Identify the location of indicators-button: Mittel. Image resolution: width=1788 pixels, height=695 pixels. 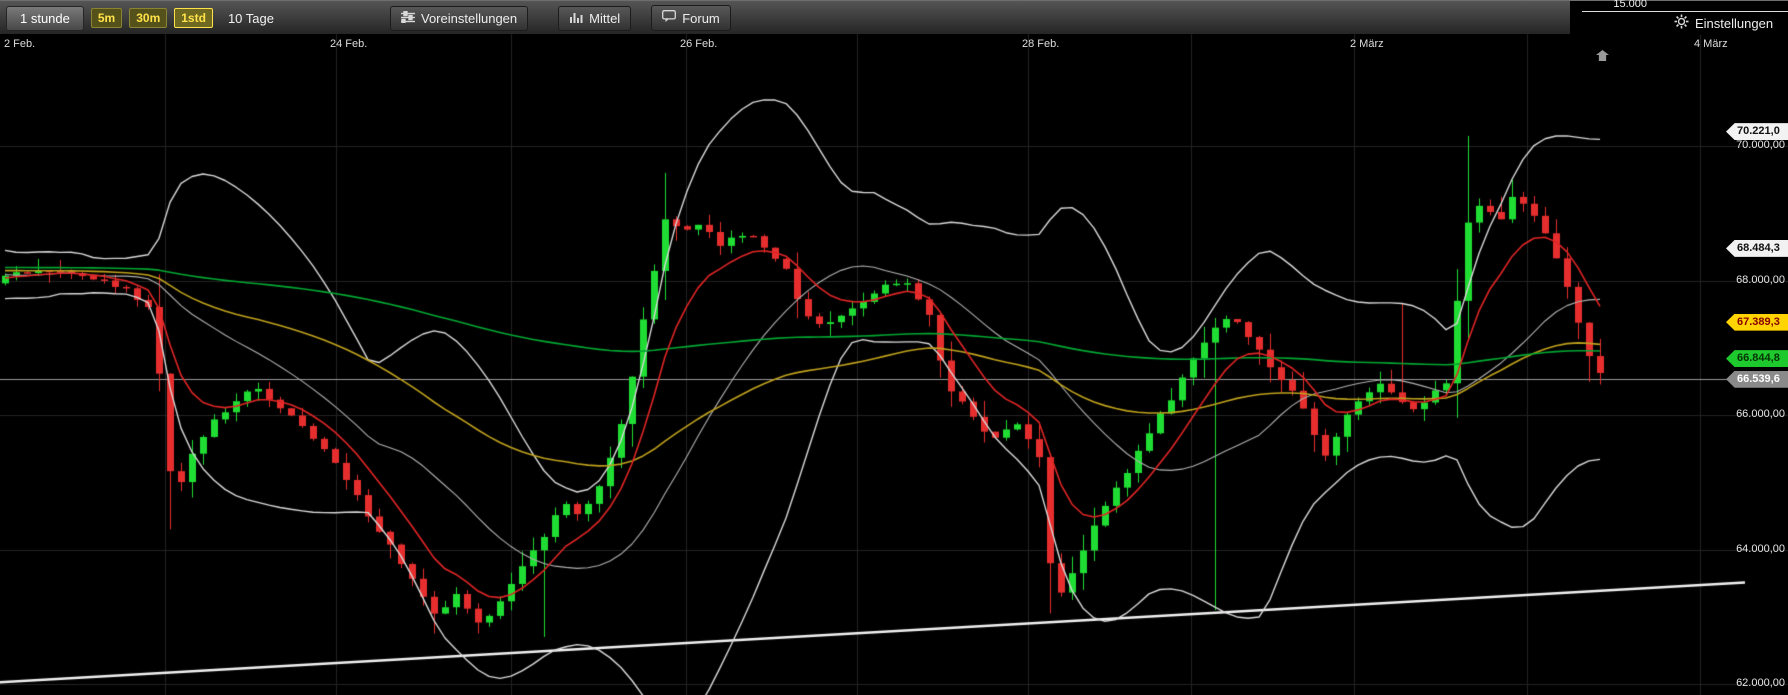
(595, 18).